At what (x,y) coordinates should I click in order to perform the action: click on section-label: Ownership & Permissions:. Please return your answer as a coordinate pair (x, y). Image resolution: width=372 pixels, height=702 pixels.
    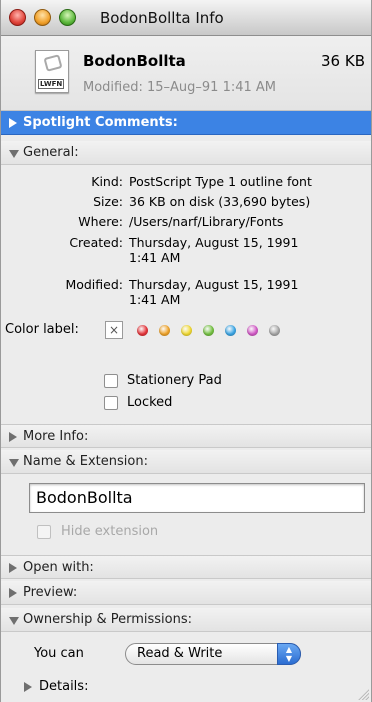
    Looking at the image, I should click on (107, 619).